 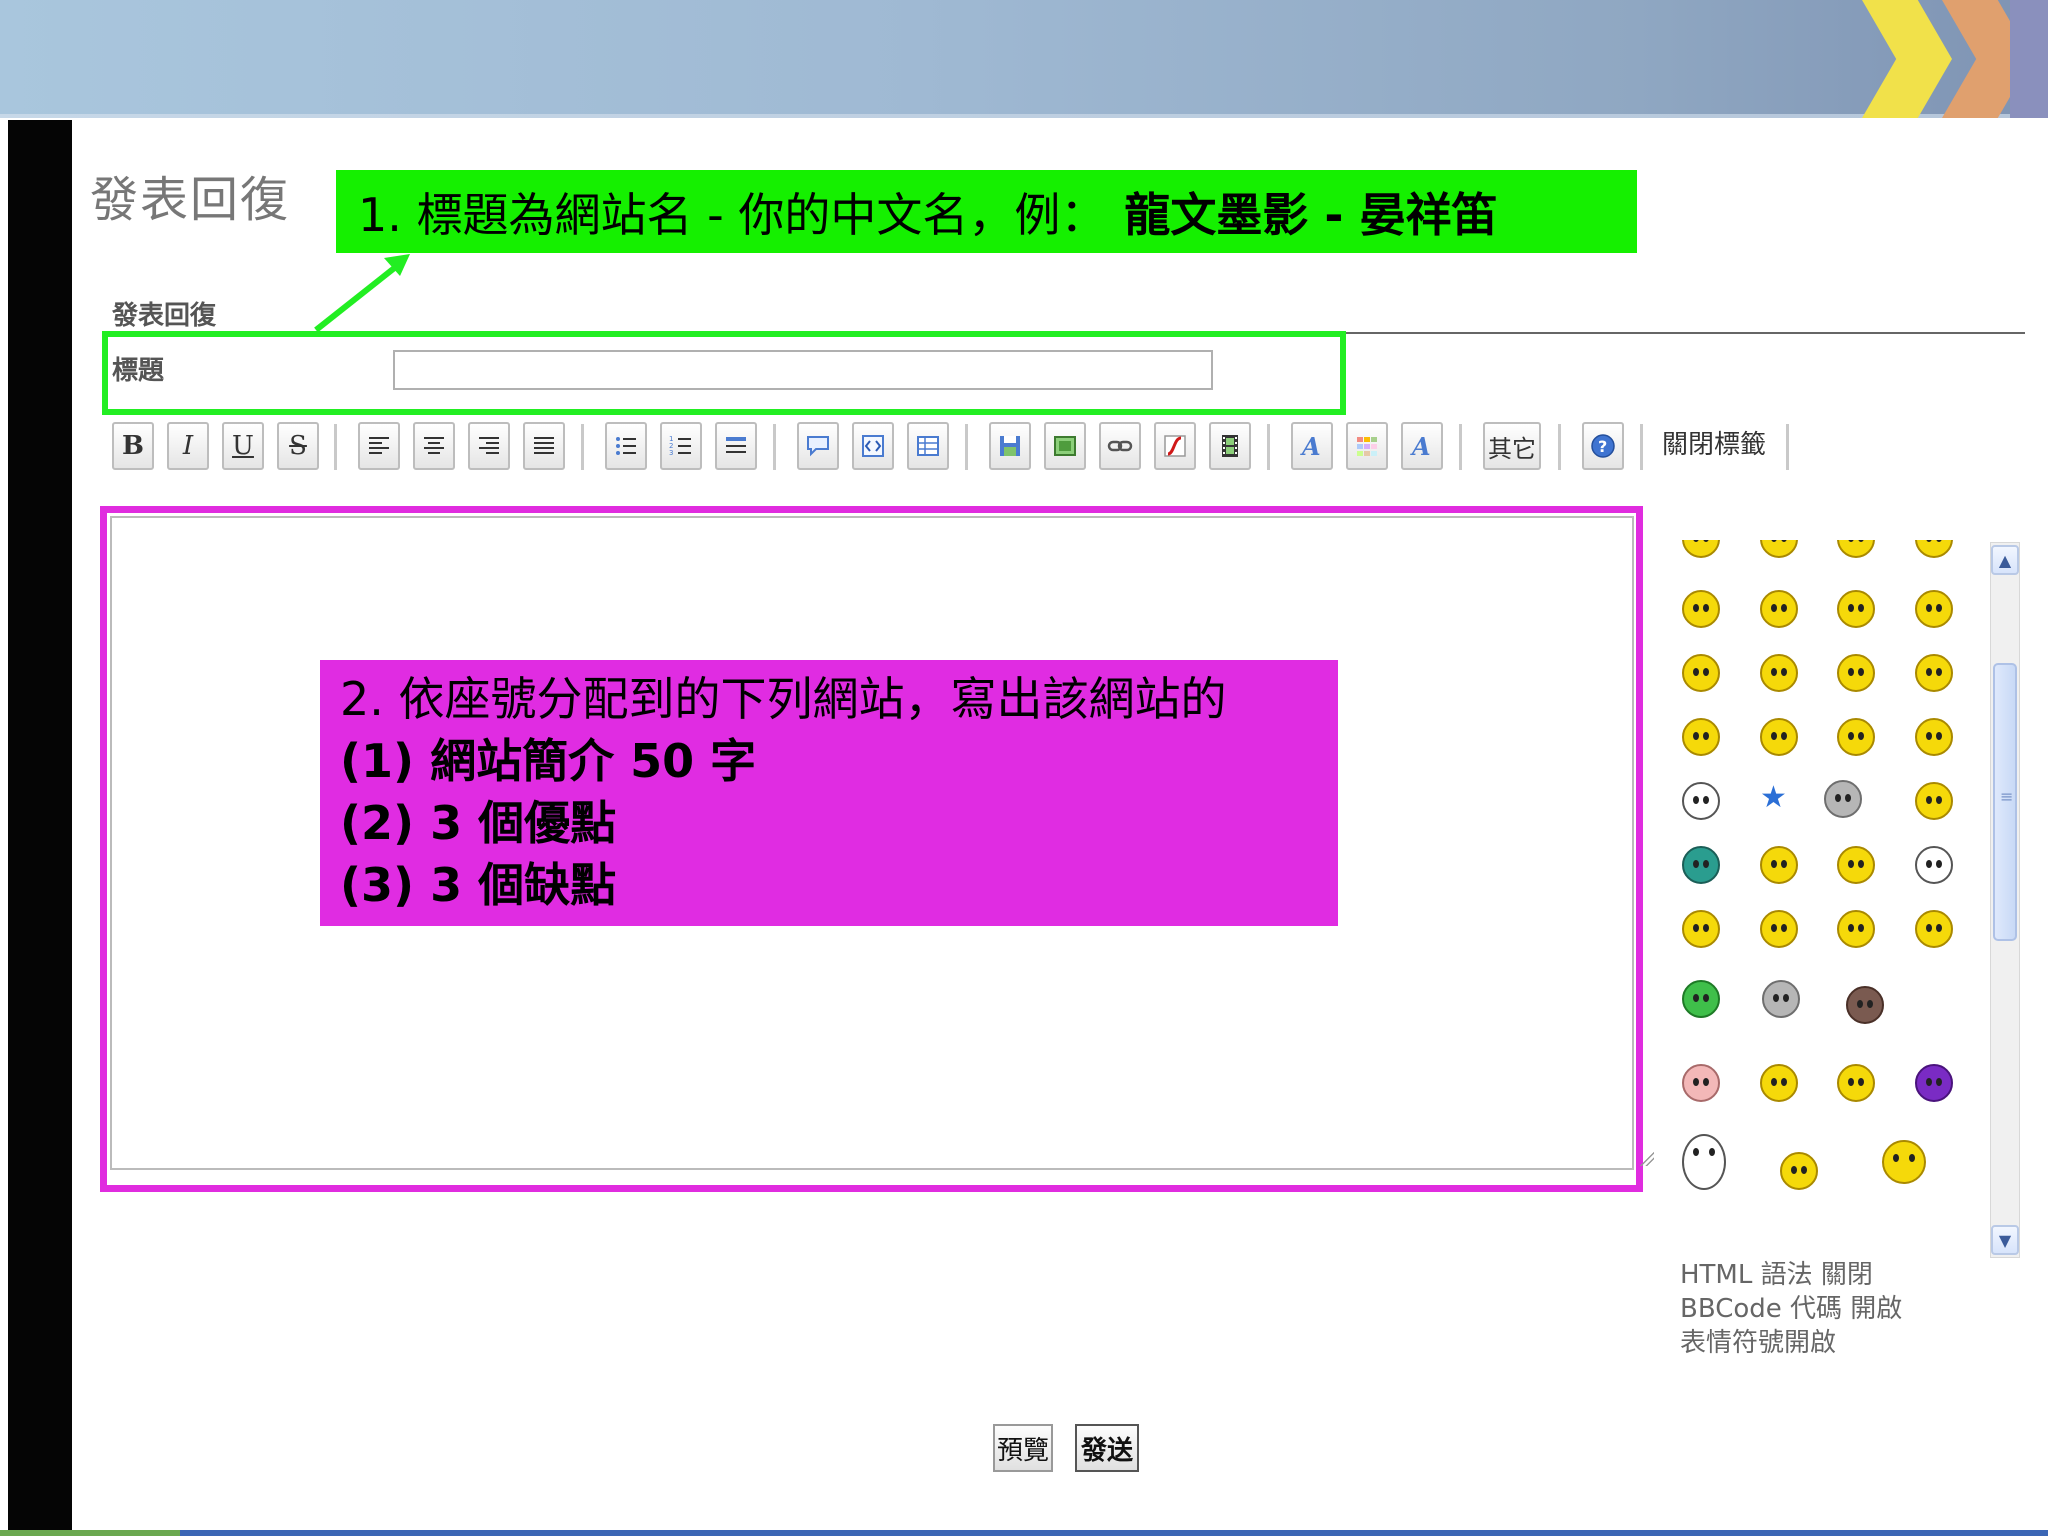 I want to click on heart-icon, so click(x=1934, y=801).